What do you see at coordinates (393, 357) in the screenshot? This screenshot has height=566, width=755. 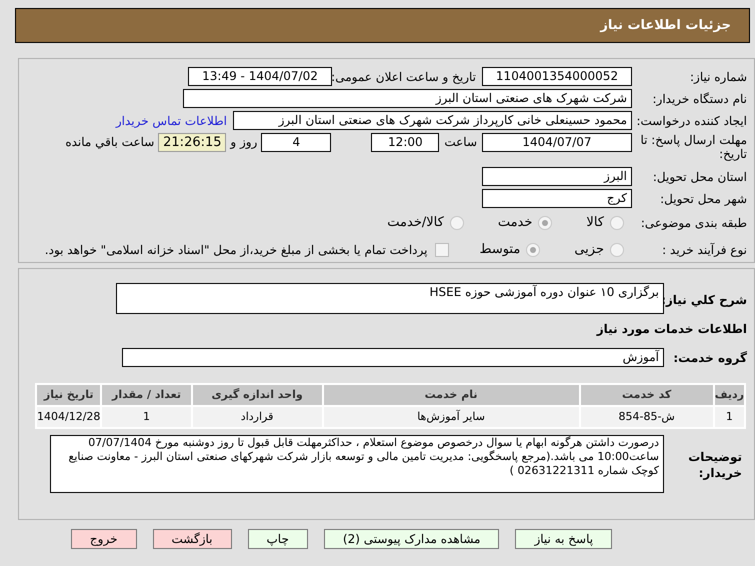 I see `service-group-field: آموزش` at bounding box center [393, 357].